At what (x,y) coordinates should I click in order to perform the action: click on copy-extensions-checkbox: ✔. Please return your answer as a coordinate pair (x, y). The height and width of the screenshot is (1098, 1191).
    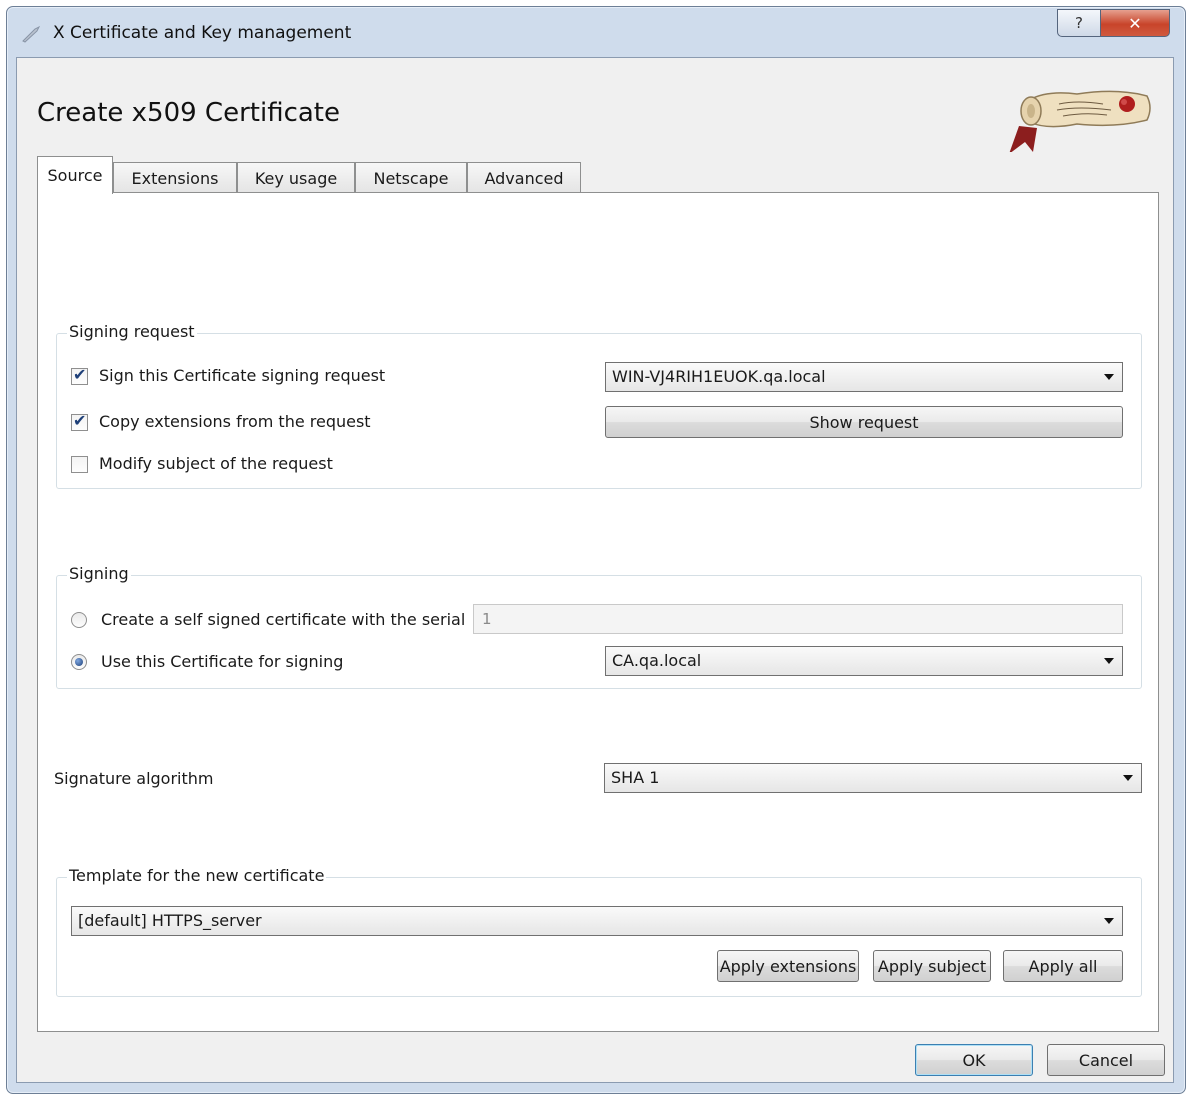
    Looking at the image, I should click on (79, 421).